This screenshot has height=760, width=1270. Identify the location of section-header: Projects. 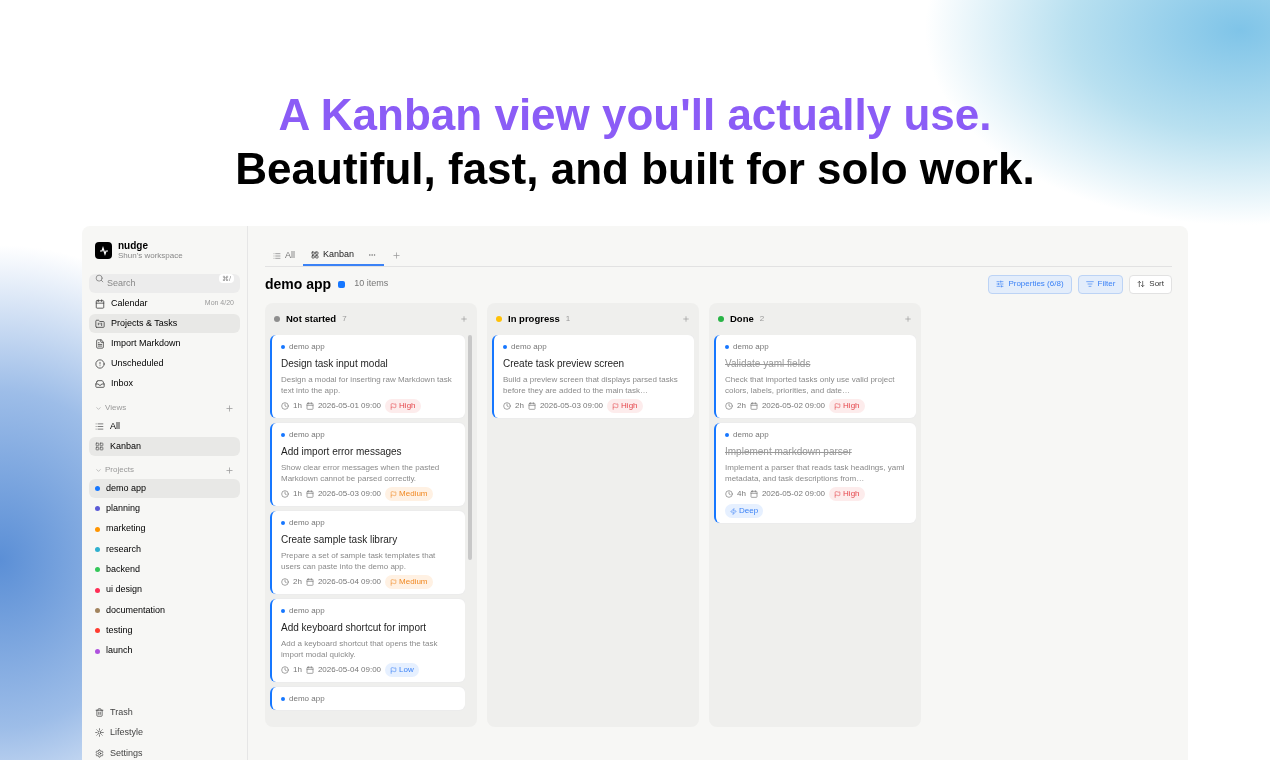
(120, 470).